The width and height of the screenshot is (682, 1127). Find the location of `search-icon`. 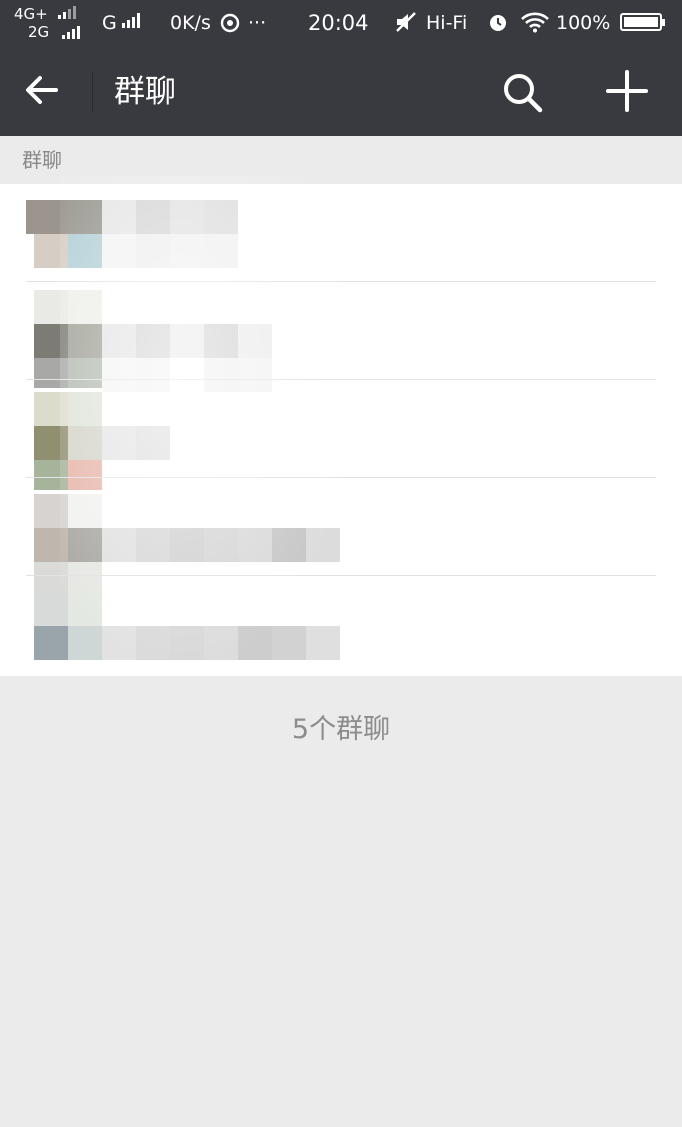

search-icon is located at coordinates (523, 93).